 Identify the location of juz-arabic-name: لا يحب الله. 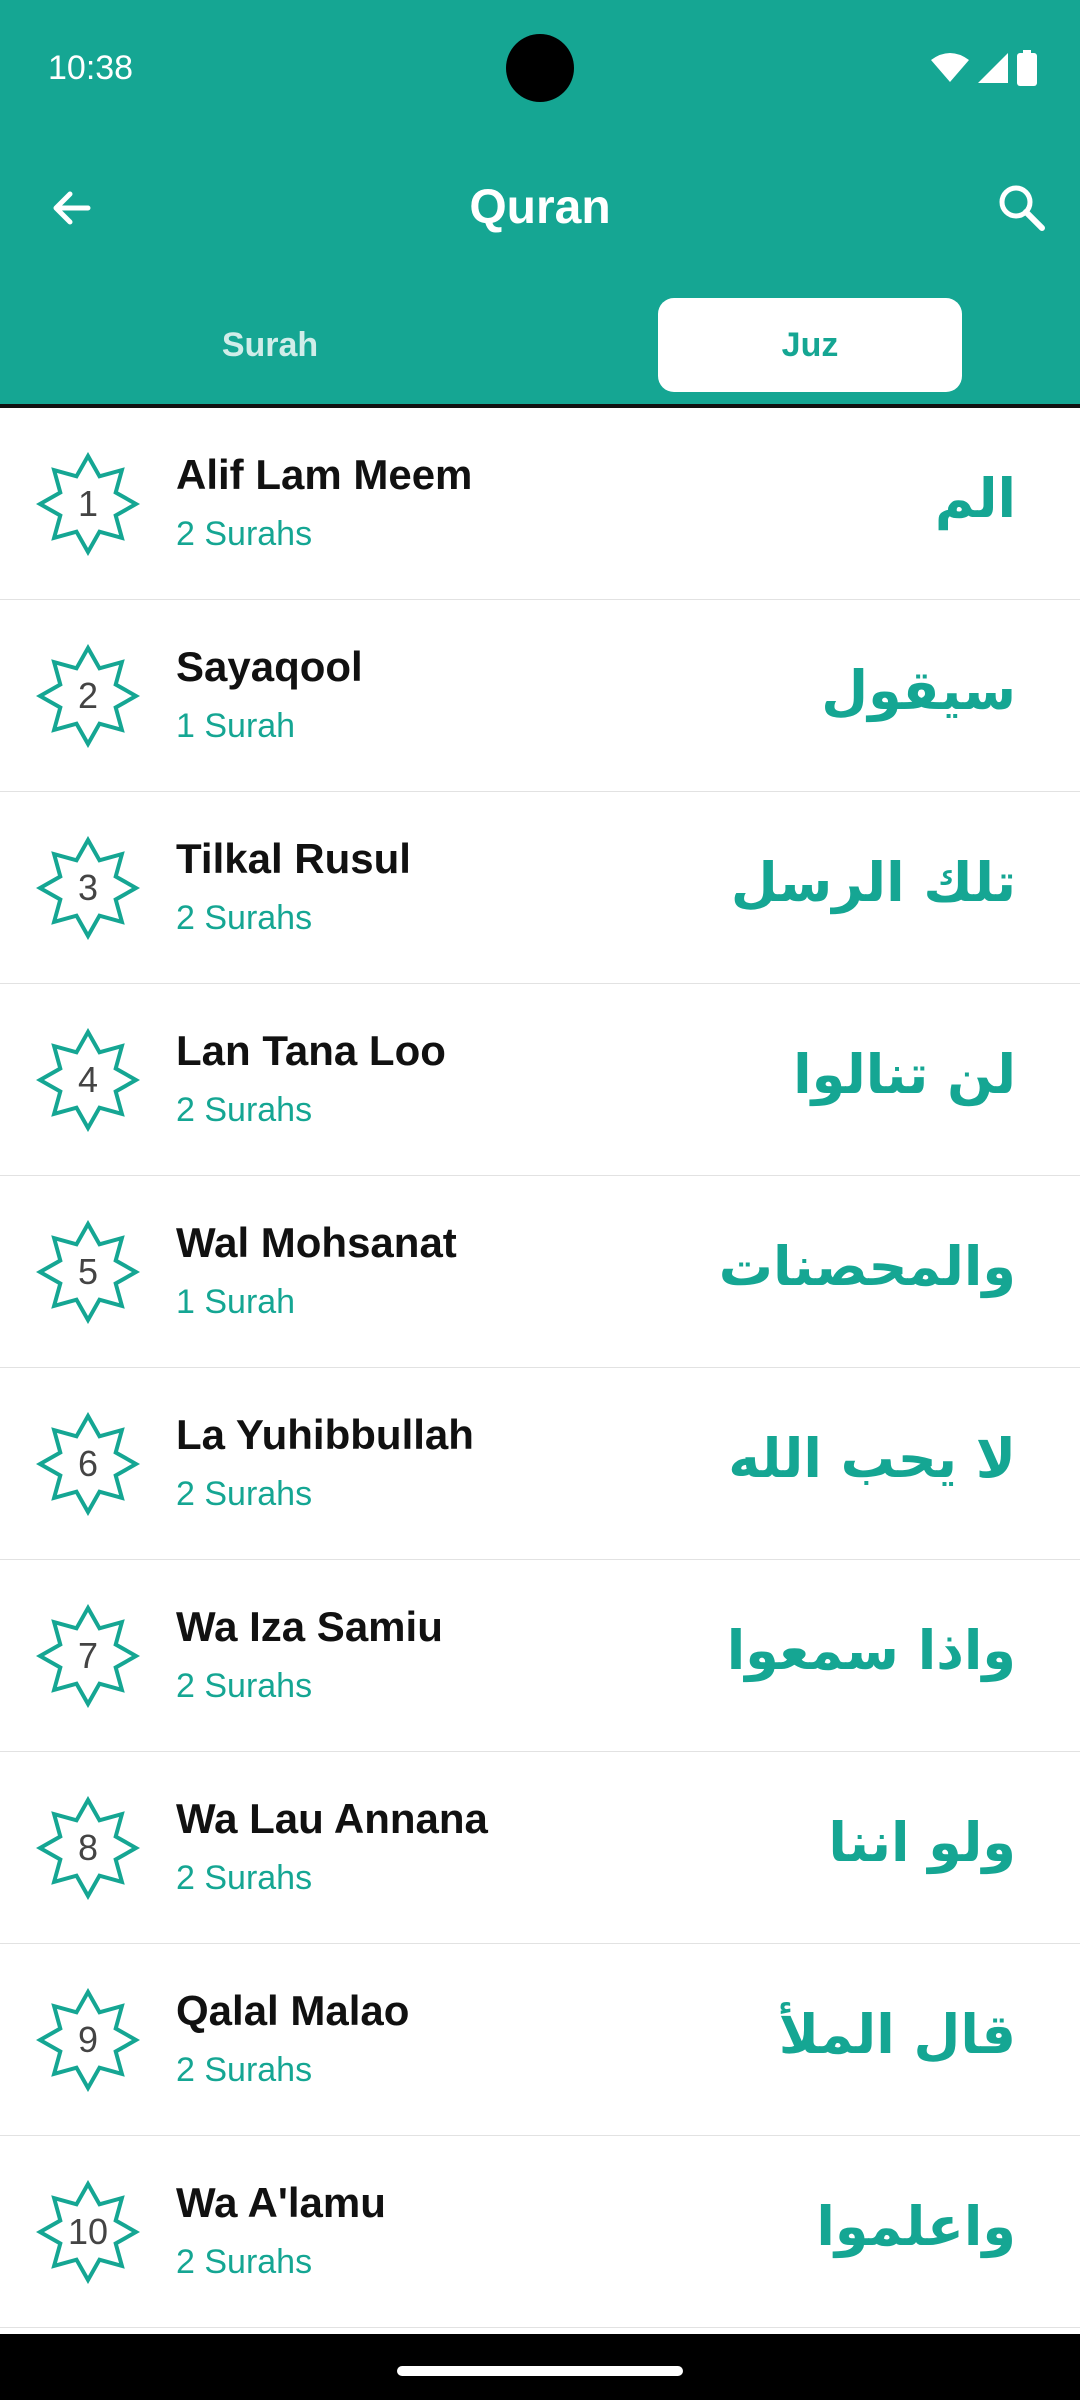
(872, 1458).